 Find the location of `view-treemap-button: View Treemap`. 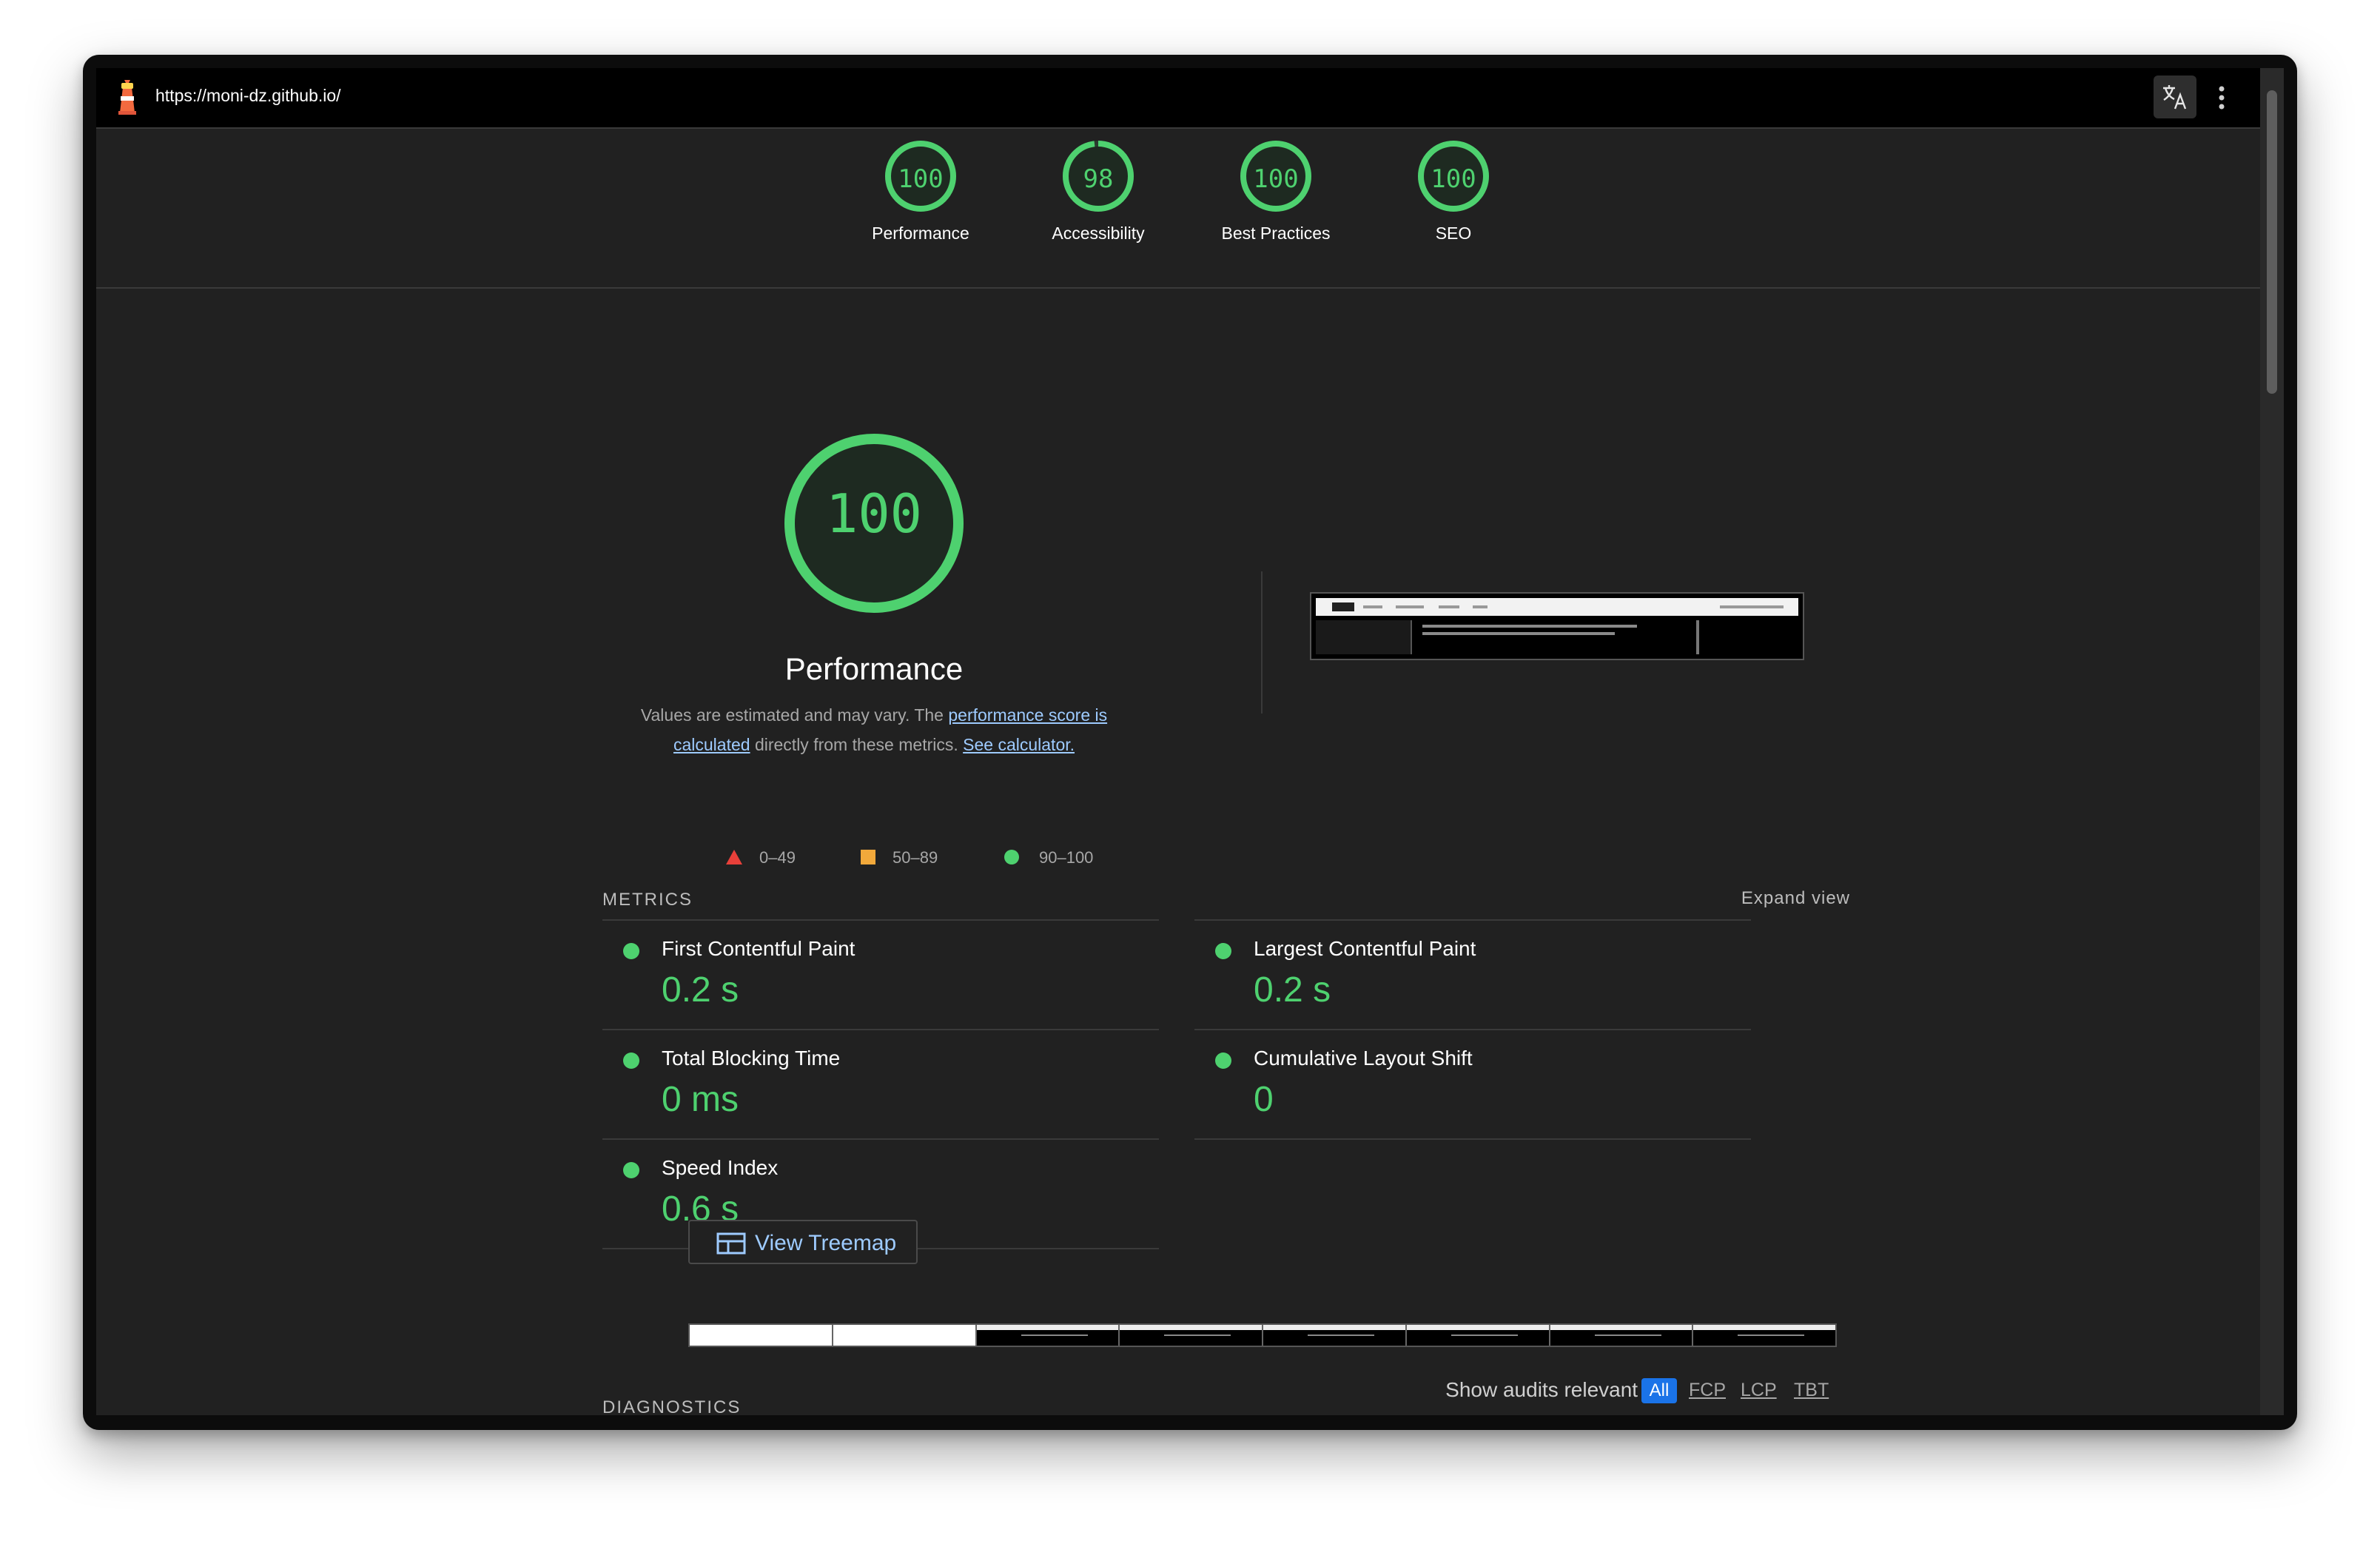

view-treemap-button: View Treemap is located at coordinates (803, 1242).